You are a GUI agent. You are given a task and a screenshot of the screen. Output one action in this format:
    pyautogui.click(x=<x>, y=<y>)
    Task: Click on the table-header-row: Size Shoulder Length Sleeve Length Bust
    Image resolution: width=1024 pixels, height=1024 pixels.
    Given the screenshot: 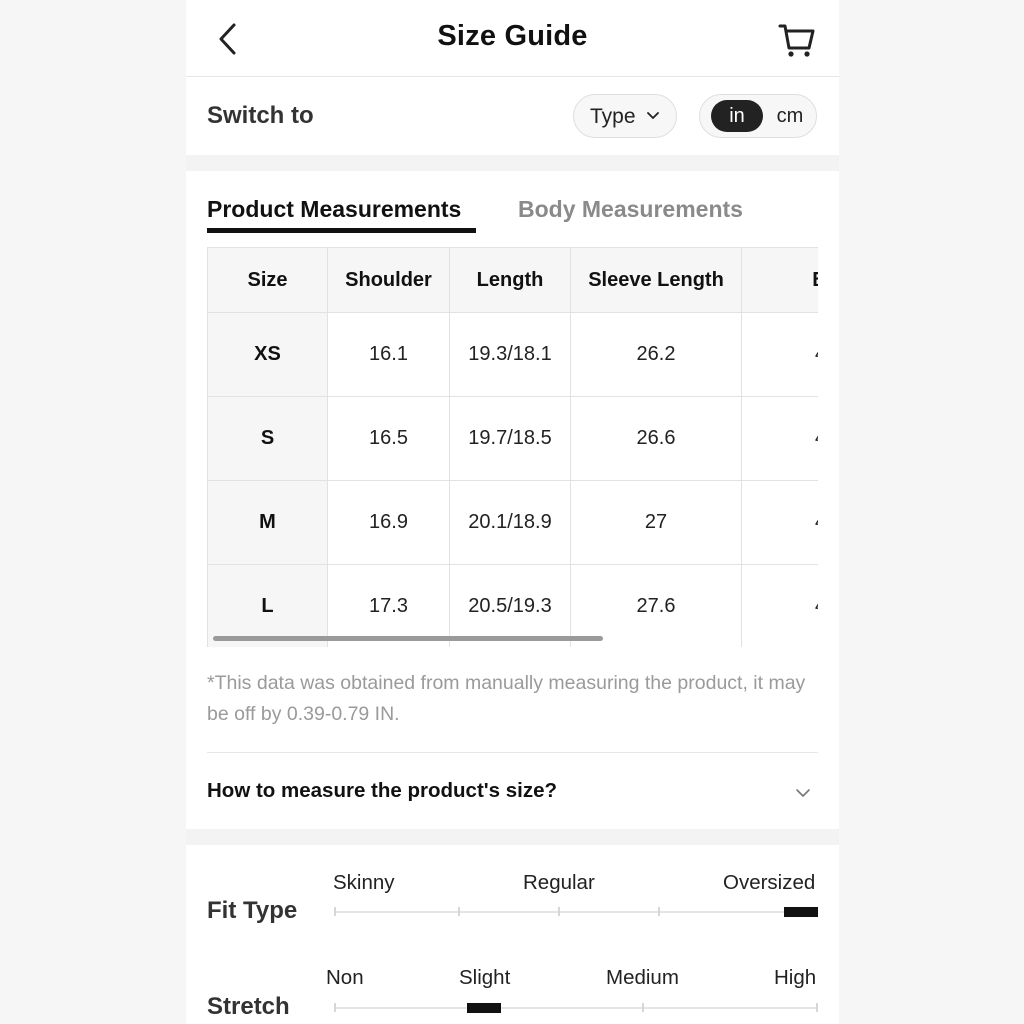 What is the action you would take?
    pyautogui.click(x=512, y=280)
    